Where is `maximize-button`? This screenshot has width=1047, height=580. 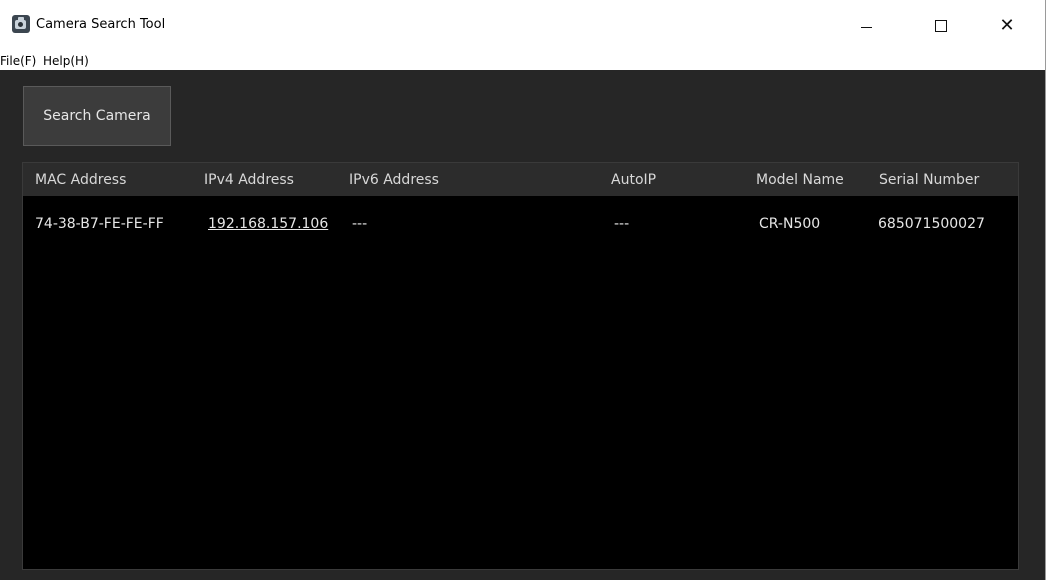
maximize-button is located at coordinates (941, 26).